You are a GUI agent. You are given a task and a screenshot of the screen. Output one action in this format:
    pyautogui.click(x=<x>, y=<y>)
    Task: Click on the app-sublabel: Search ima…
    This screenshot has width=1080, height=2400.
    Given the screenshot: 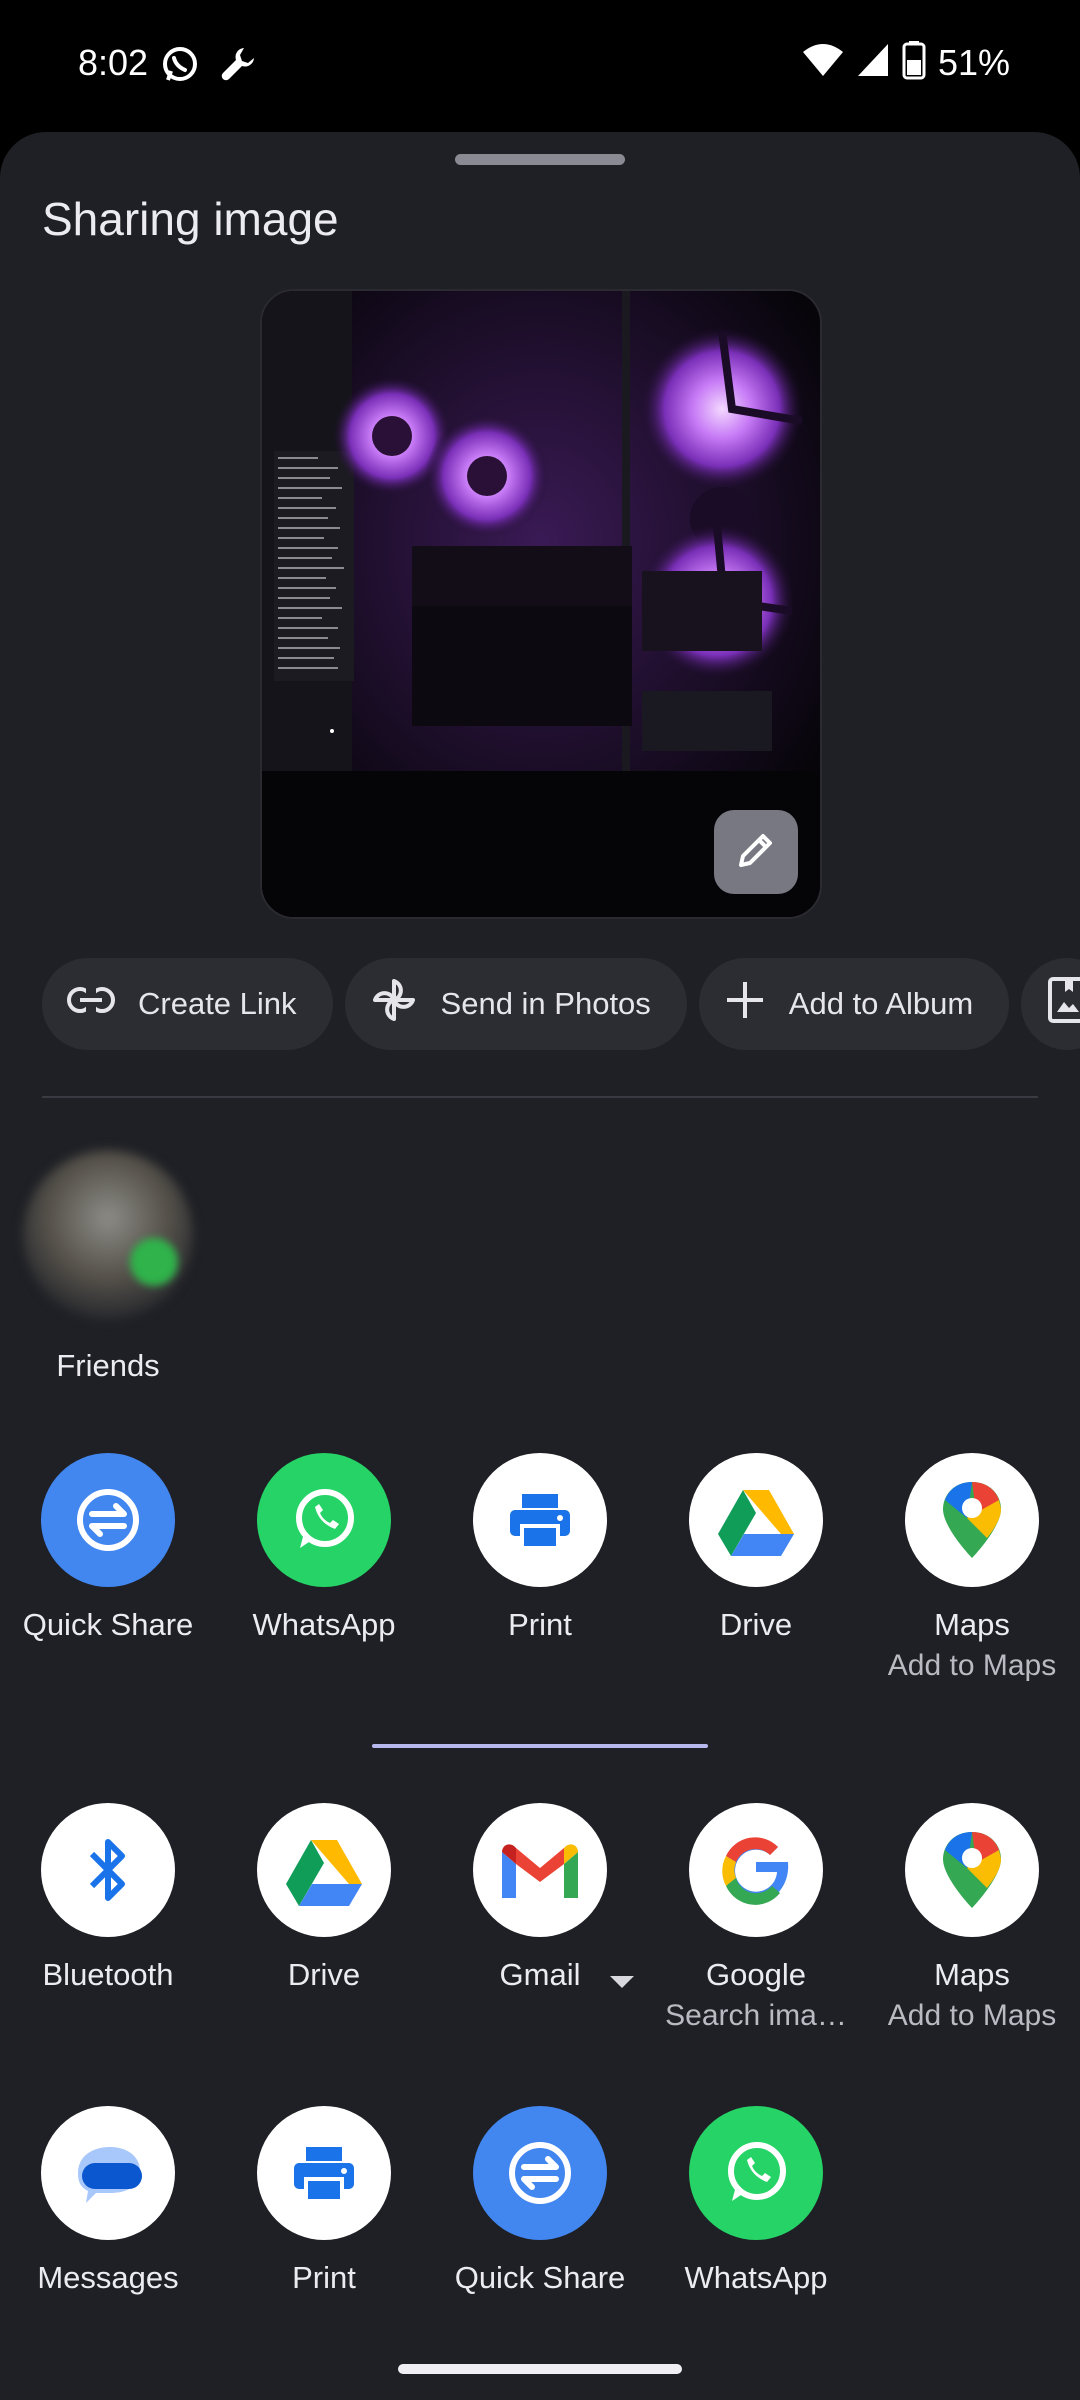 What is the action you would take?
    pyautogui.click(x=756, y=2015)
    